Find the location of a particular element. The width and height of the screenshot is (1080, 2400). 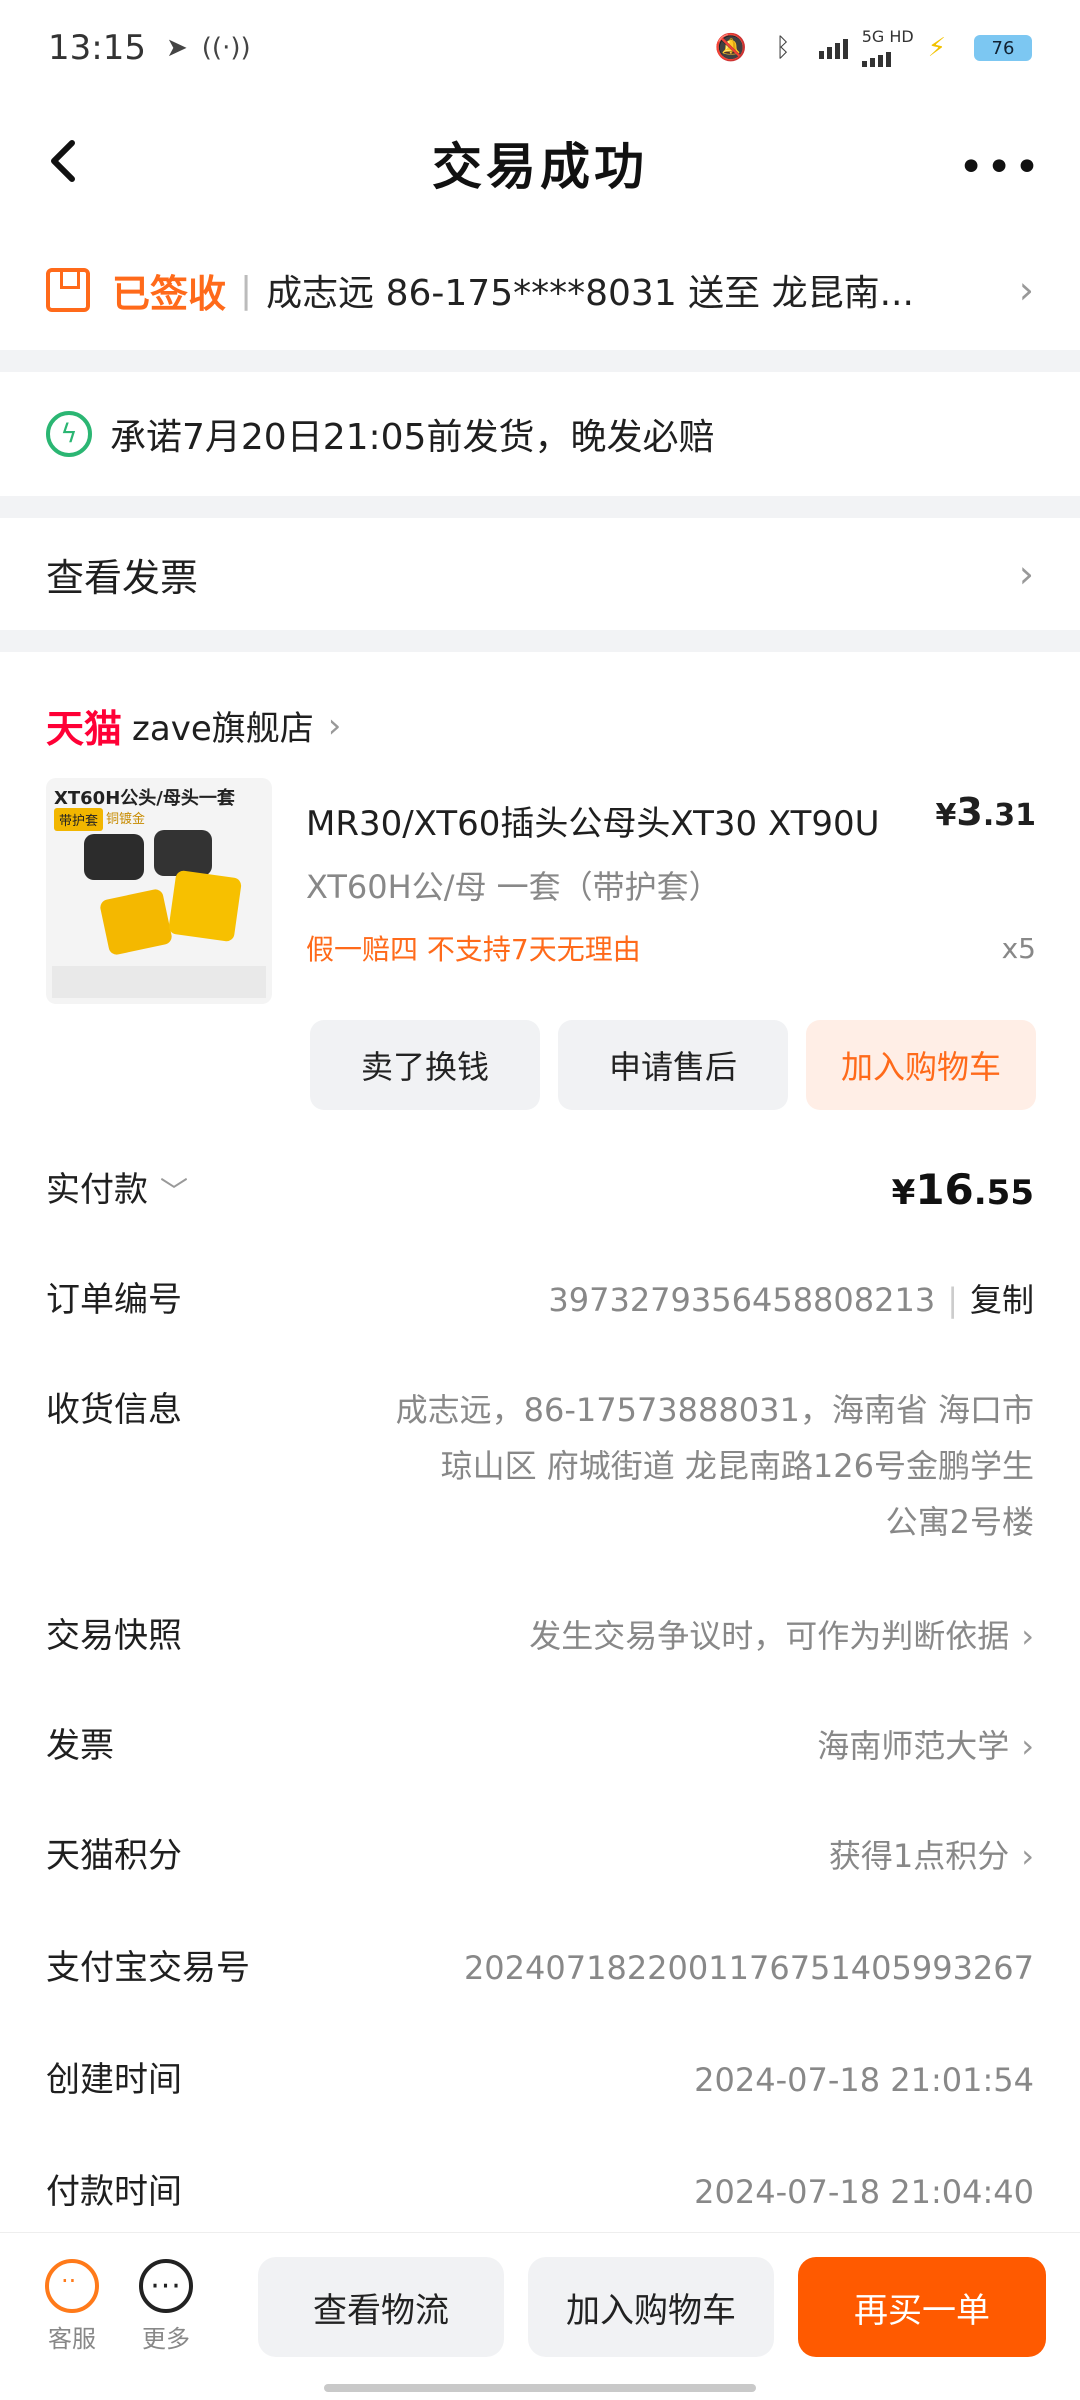

product-title: MR30/XT60插头公母头XT30 XT90U is located at coordinates (606, 820).